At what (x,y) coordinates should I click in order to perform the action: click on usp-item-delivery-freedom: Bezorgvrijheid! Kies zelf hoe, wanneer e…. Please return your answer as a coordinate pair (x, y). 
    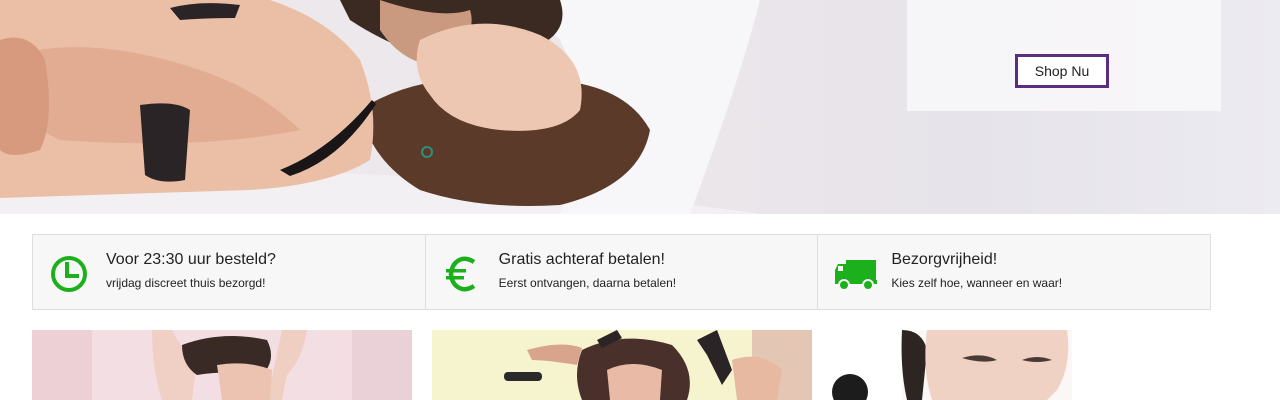
    Looking at the image, I should click on (1014, 272).